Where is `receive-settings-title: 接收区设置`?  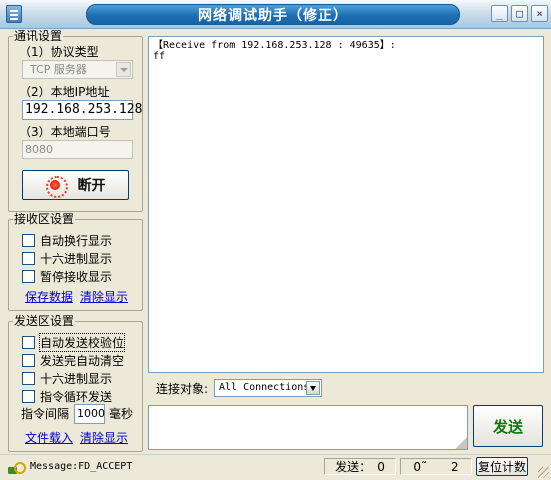
receive-settings-title: 接收区设置 is located at coordinates (44, 219).